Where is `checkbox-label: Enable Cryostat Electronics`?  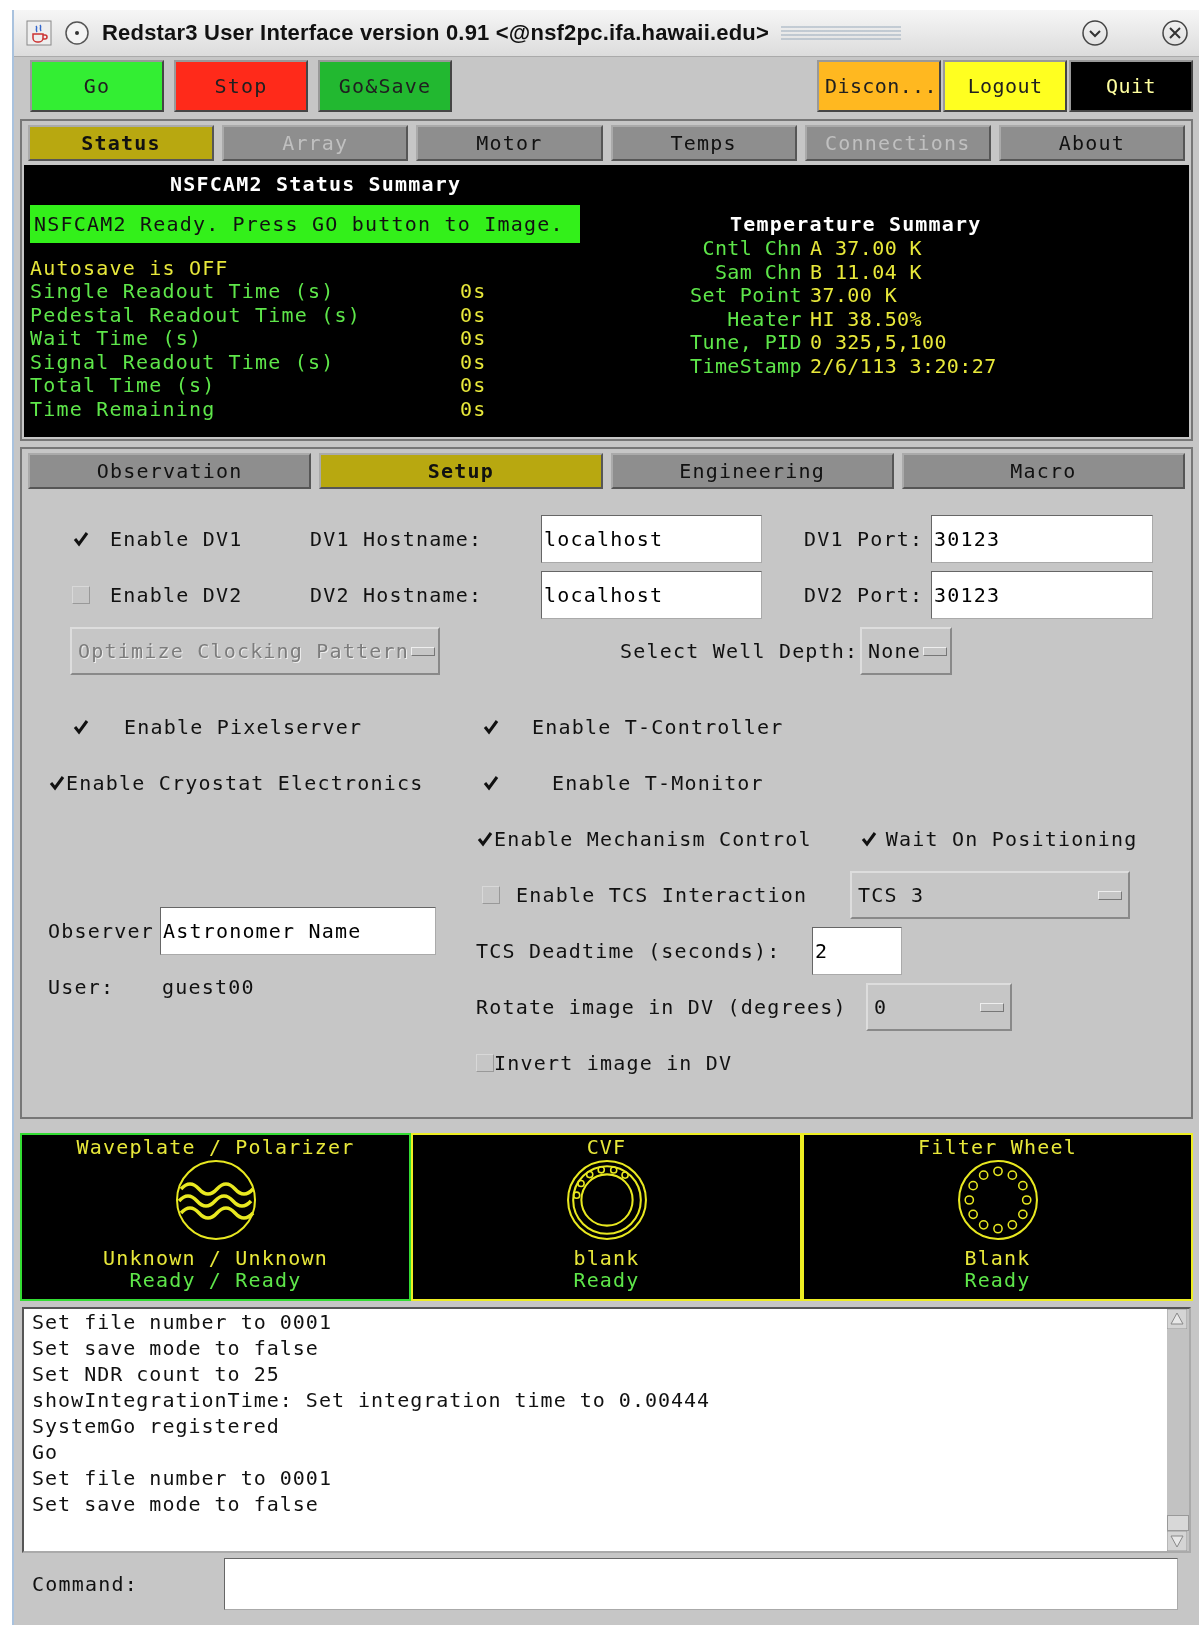
checkbox-label: Enable Cryostat Electronics is located at coordinates (245, 783).